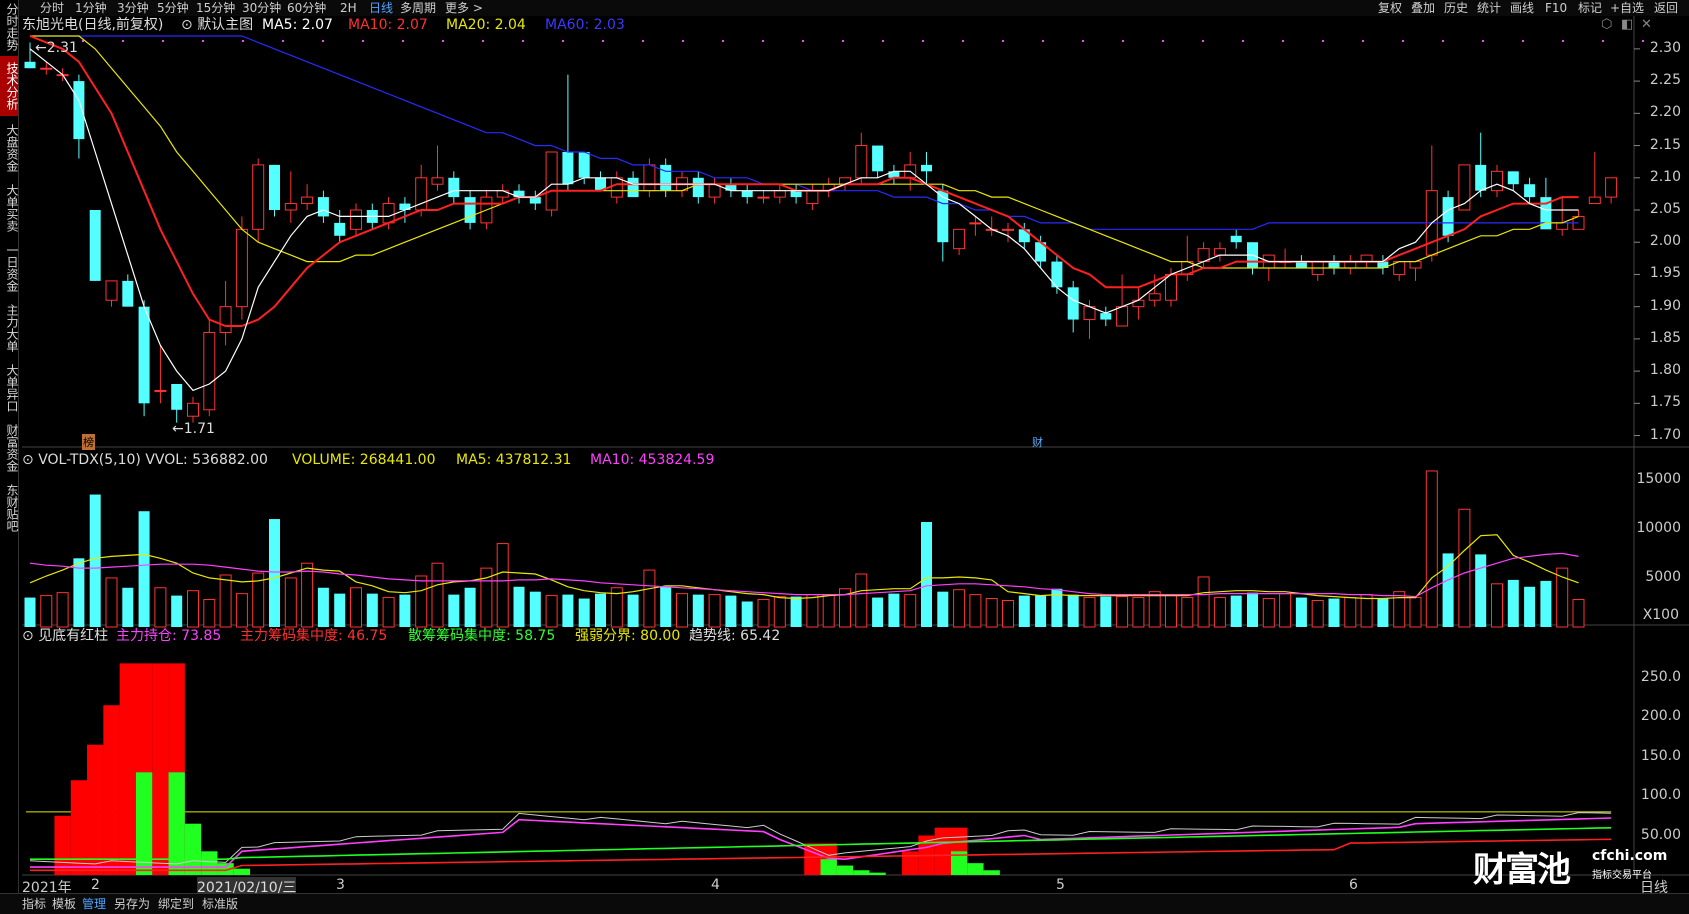 This screenshot has width=1689, height=914. What do you see at coordinates (1606, 25) in the screenshot?
I see `settings-icon: ⬡` at bounding box center [1606, 25].